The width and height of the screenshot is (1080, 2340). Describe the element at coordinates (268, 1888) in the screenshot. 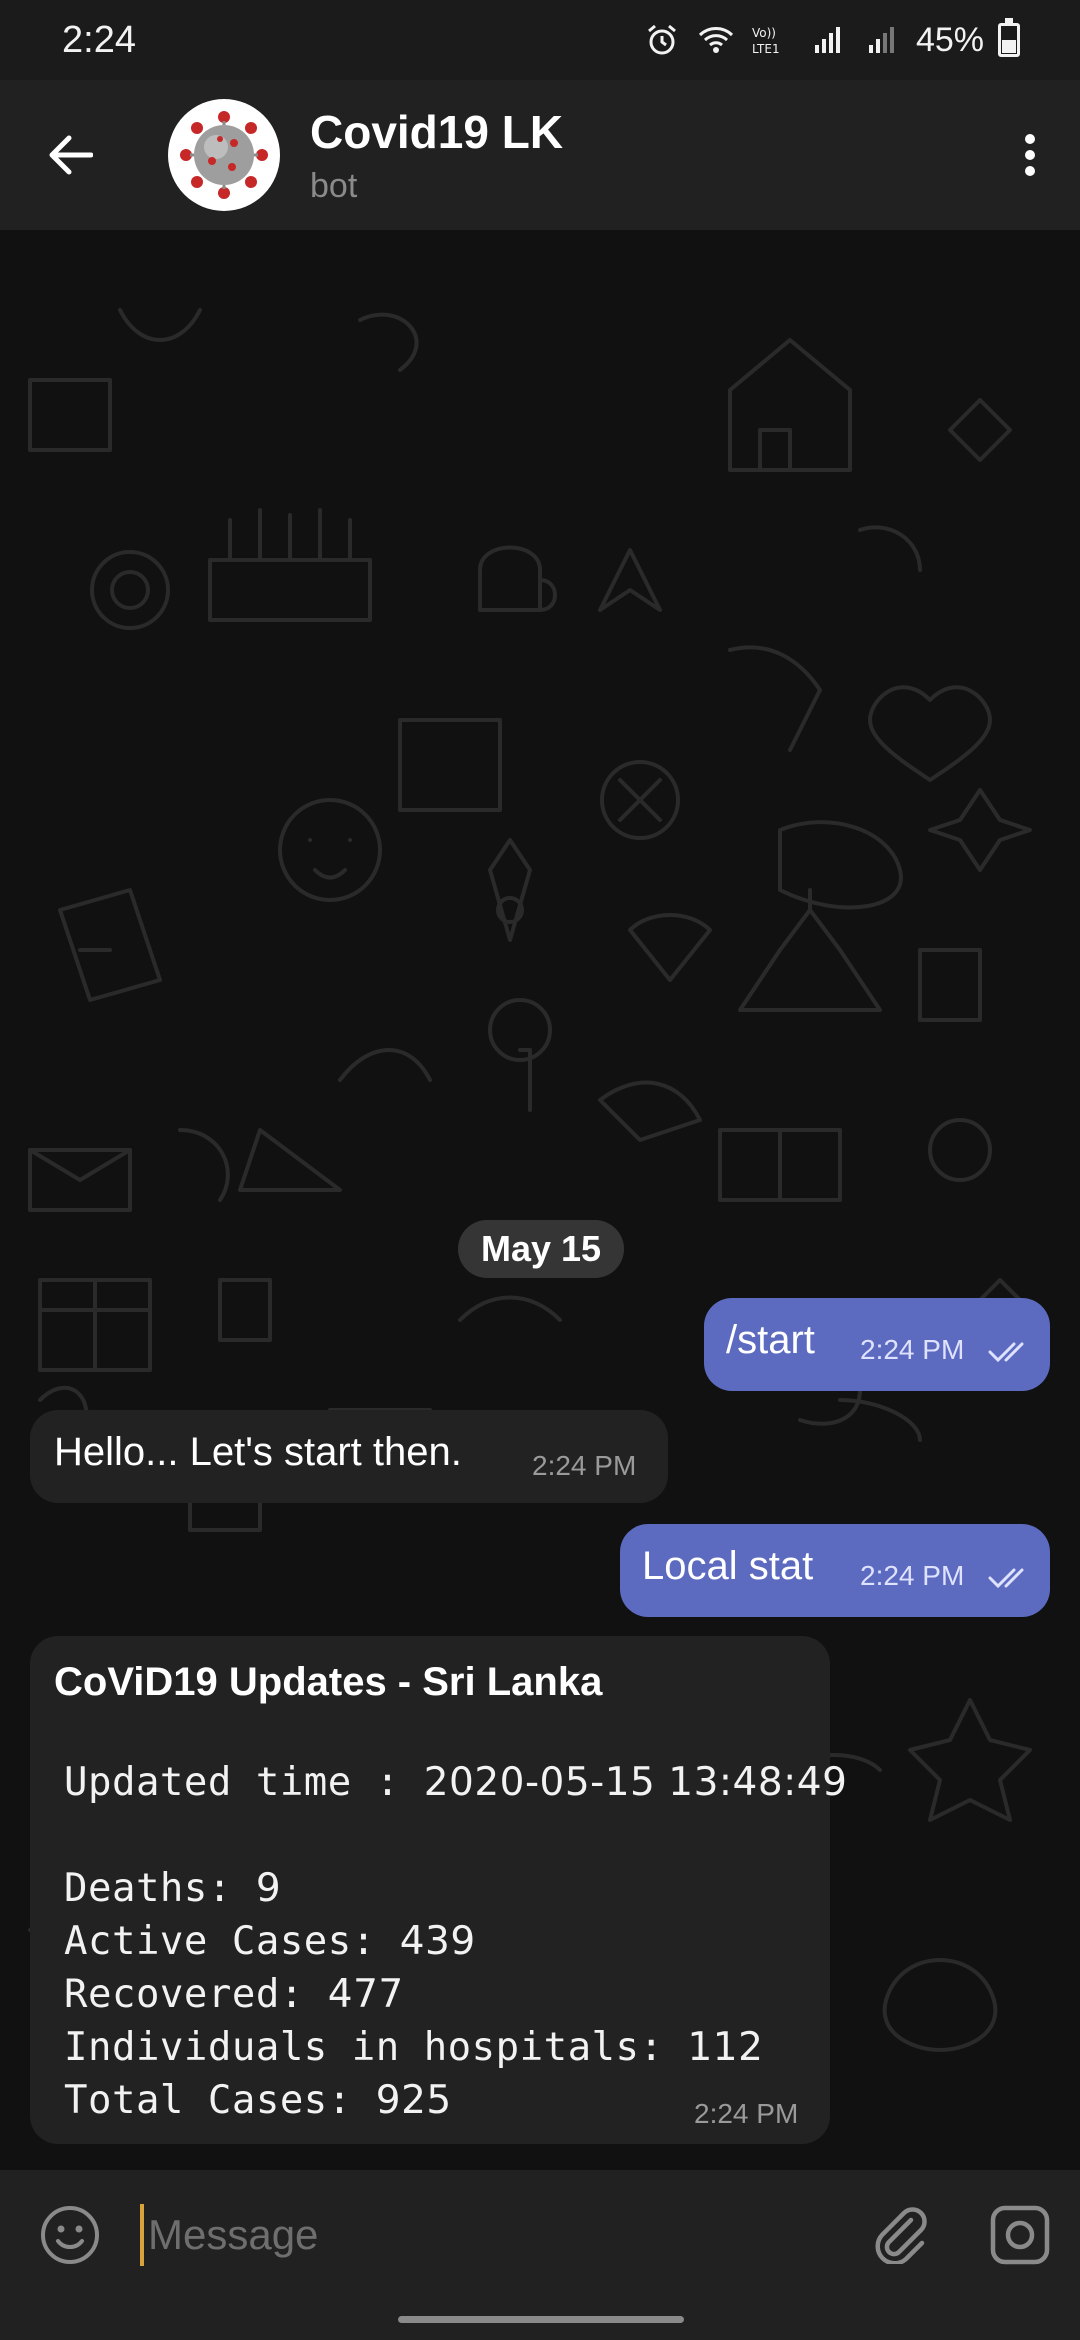

I see `stat-value: 9` at that location.